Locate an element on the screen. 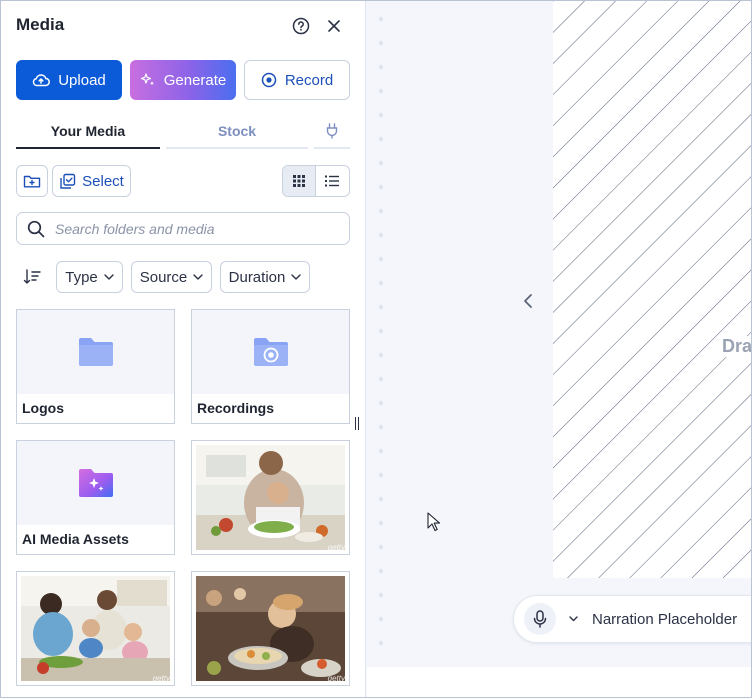 This screenshot has height=698, width=752. cloud-upload-icon is located at coordinates (42, 80).